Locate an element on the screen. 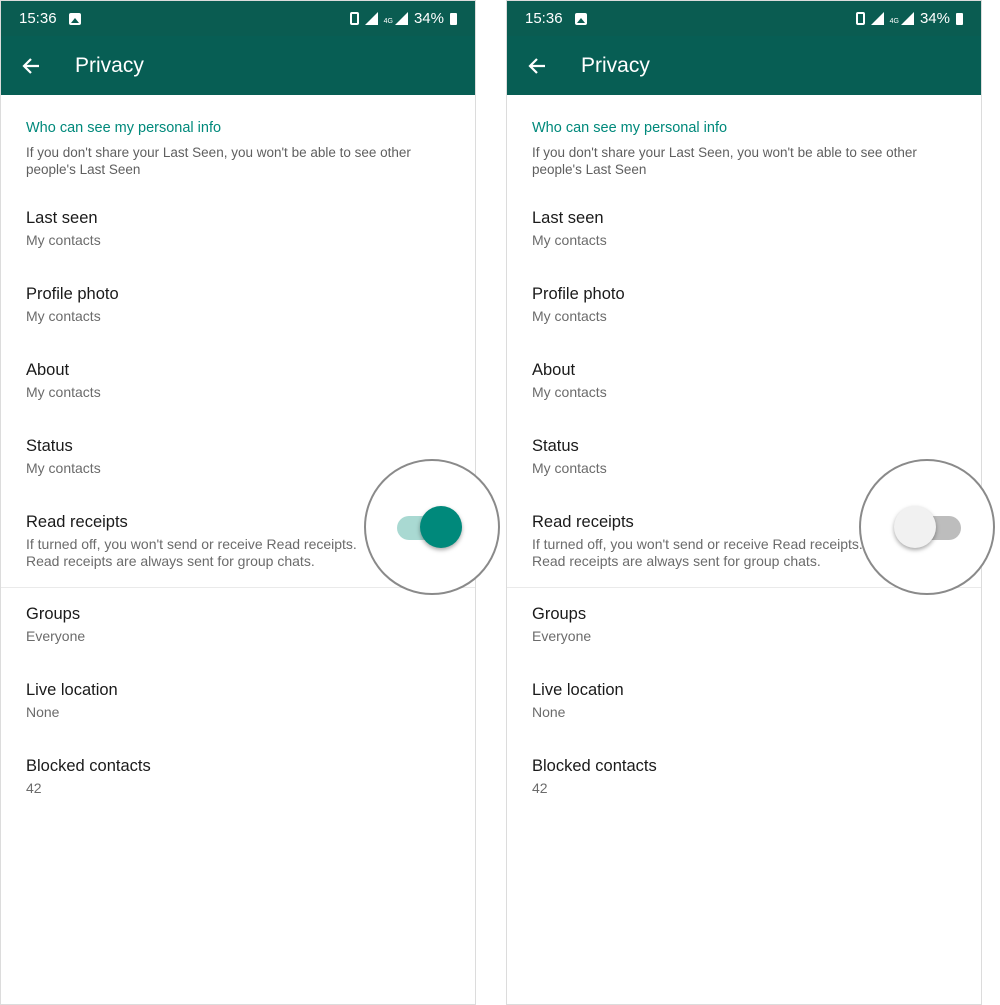 This screenshot has width=1000, height=1005. toggle-magnifier-off is located at coordinates (927, 527).